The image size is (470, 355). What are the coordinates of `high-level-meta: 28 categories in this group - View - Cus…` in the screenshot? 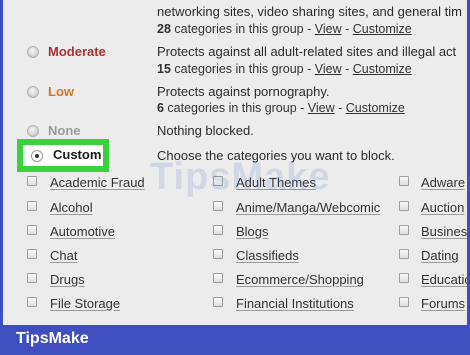 It's located at (284, 29).